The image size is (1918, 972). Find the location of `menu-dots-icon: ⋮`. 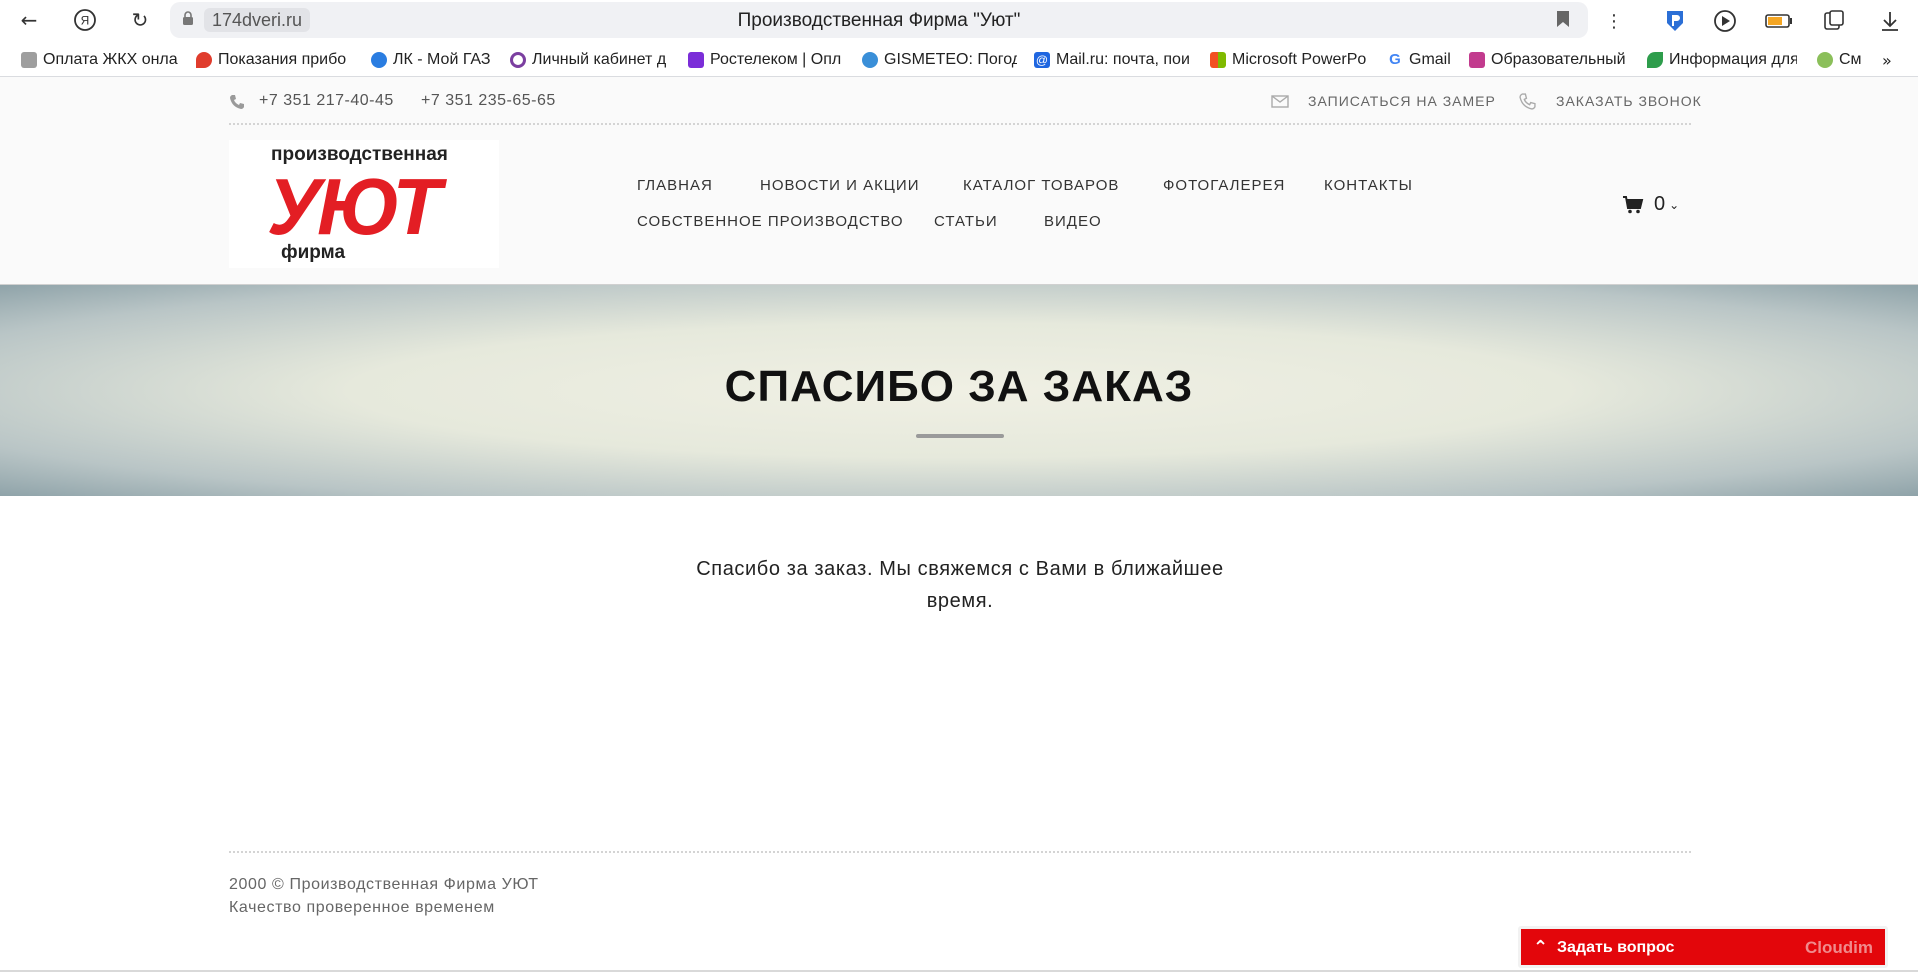

menu-dots-icon: ⋮ is located at coordinates (1614, 21).